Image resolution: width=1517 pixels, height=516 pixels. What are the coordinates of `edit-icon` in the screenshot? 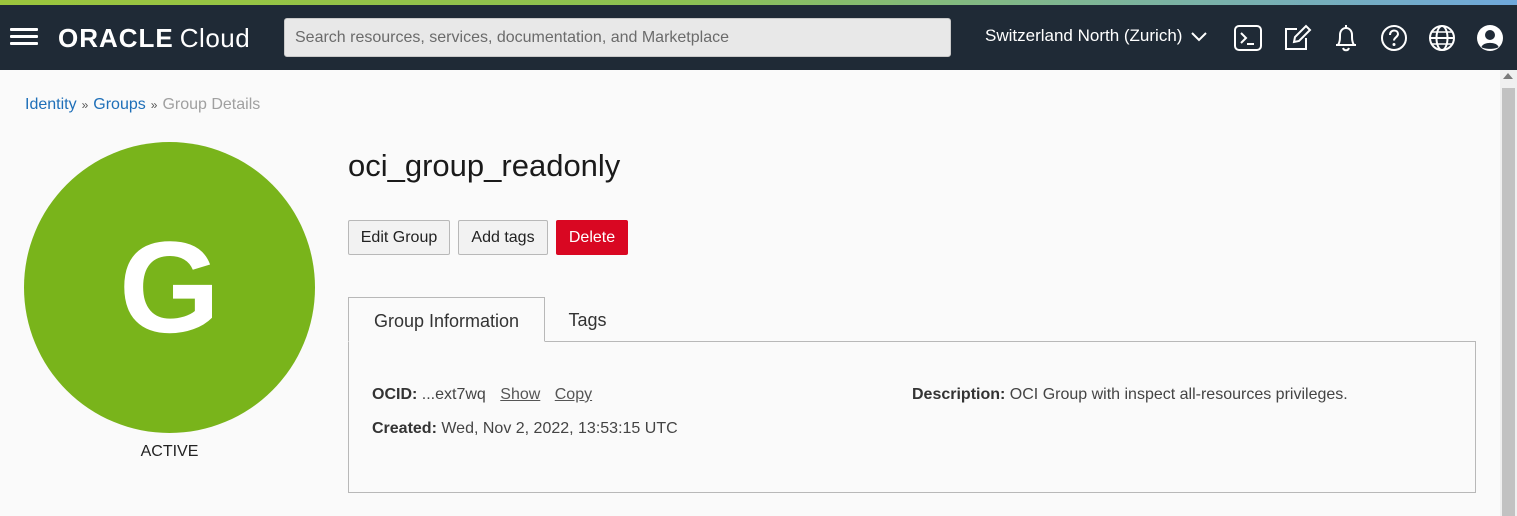 It's located at (1297, 38).